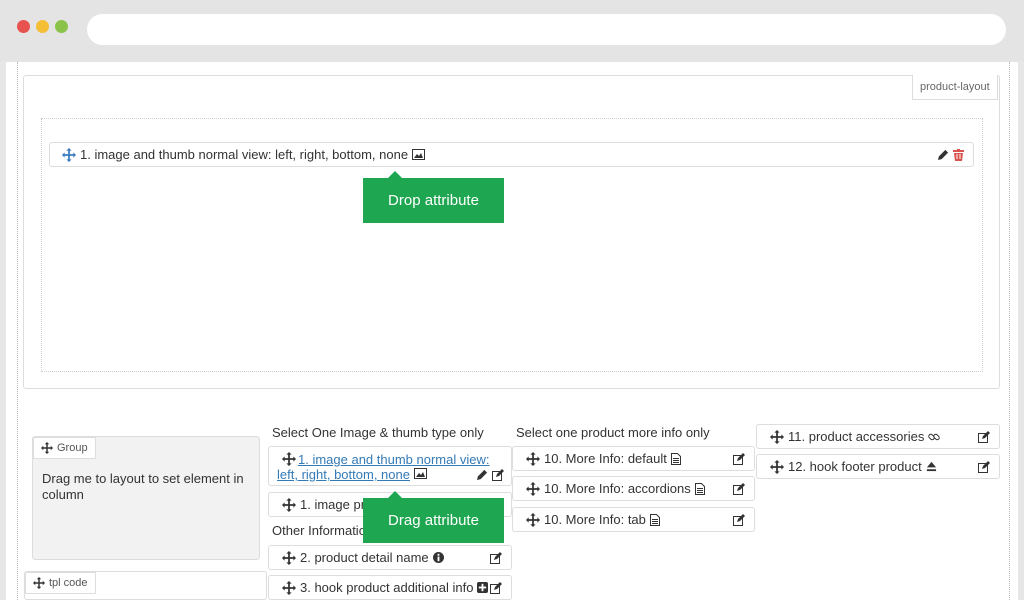  I want to click on product-accessories-item: 11. product accessories, so click(878, 436).